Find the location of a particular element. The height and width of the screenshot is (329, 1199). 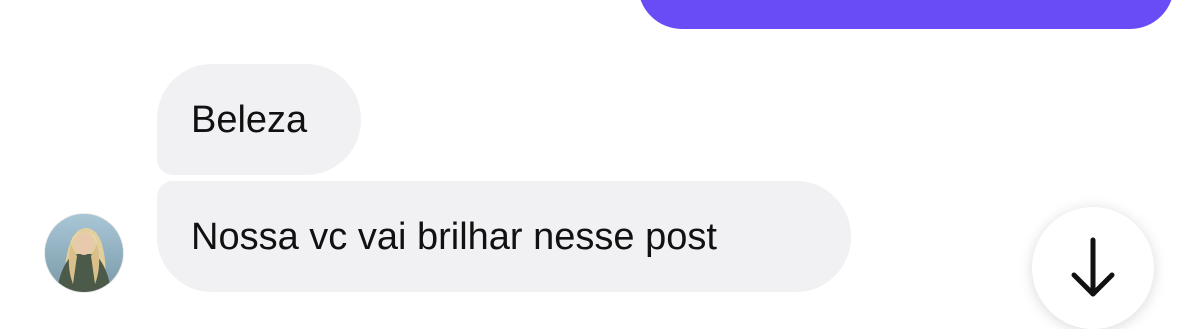

outgoing-message-bubble is located at coordinates (906, 14).